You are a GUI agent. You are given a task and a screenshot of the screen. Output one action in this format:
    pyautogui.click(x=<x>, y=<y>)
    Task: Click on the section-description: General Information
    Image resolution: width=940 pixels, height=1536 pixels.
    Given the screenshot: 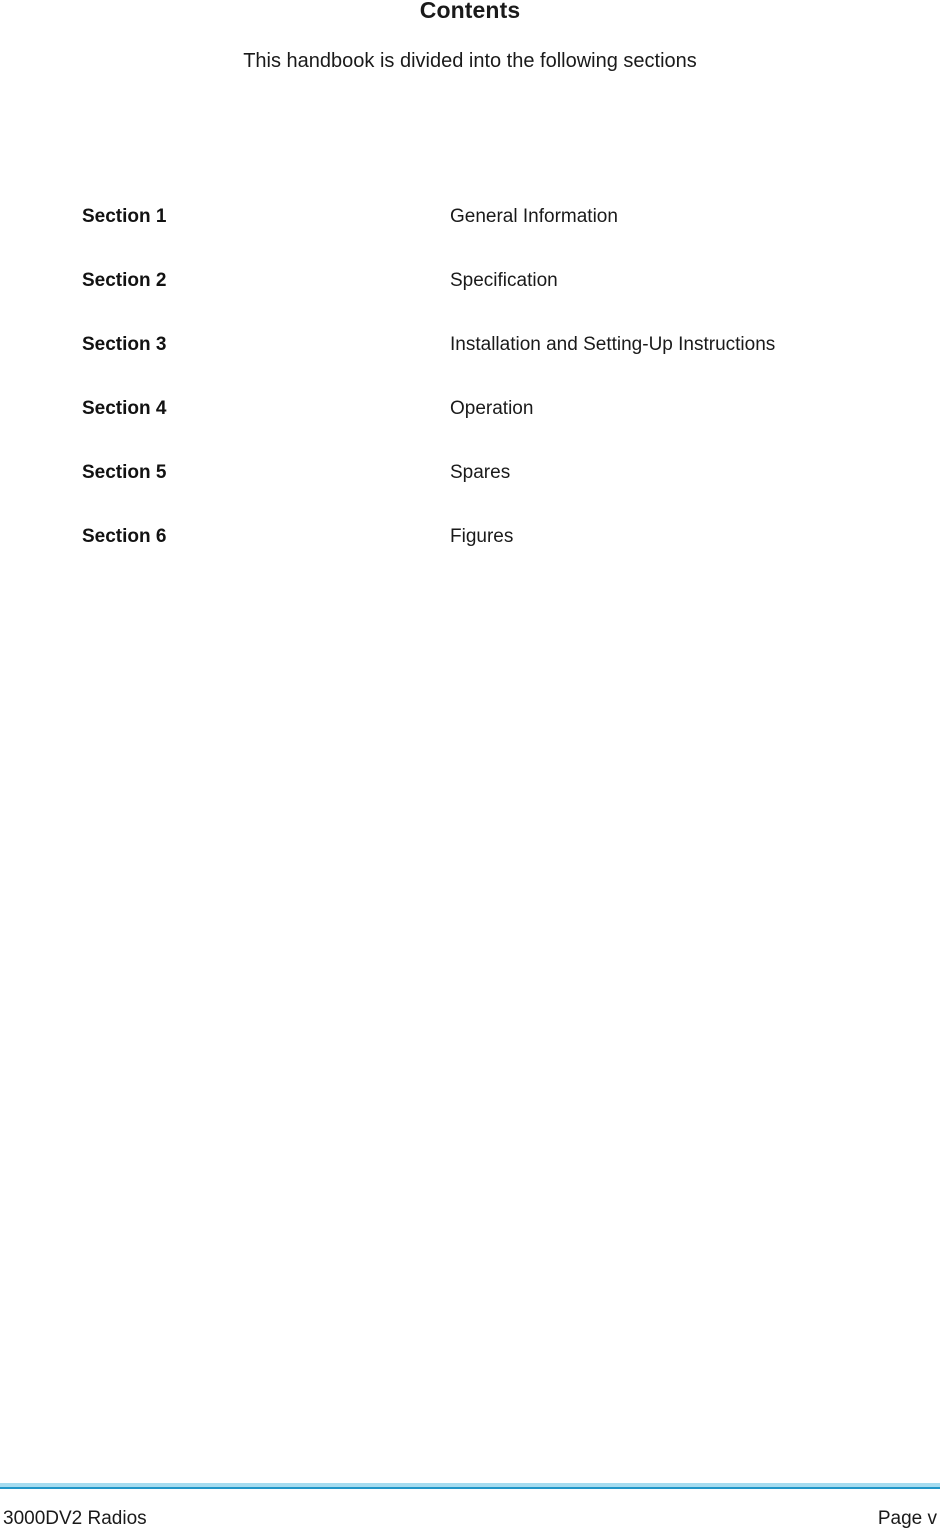 What is the action you would take?
    pyautogui.click(x=534, y=216)
    